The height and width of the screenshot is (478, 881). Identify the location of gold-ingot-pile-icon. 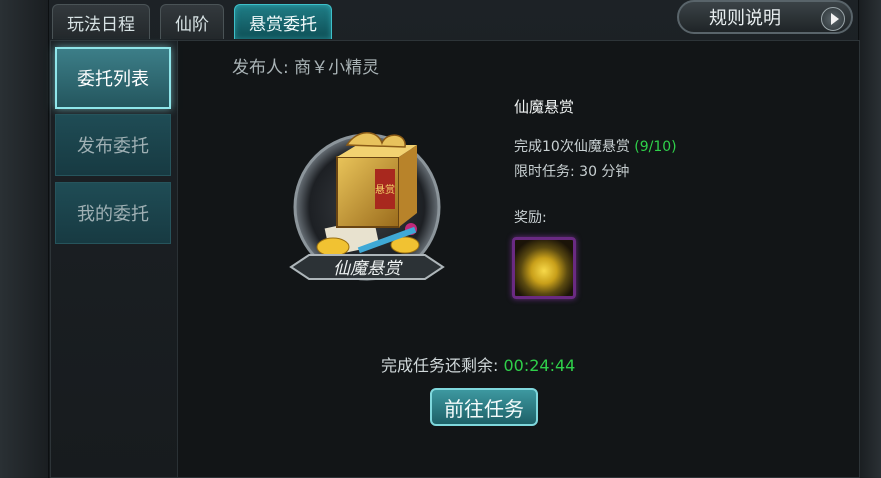
(544, 268).